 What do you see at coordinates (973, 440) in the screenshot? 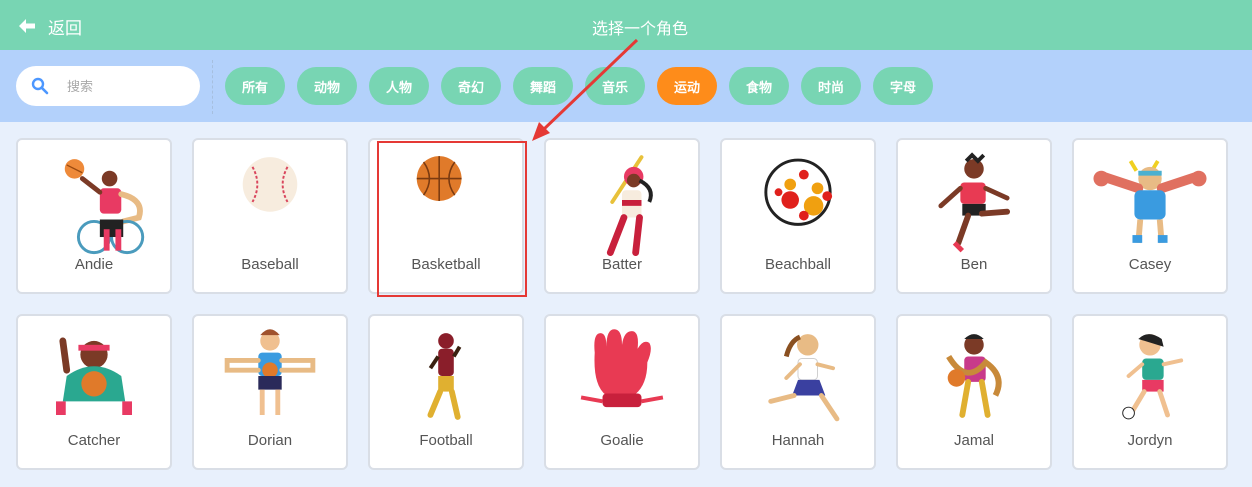
I see `sprite-name: Jamal` at bounding box center [973, 440].